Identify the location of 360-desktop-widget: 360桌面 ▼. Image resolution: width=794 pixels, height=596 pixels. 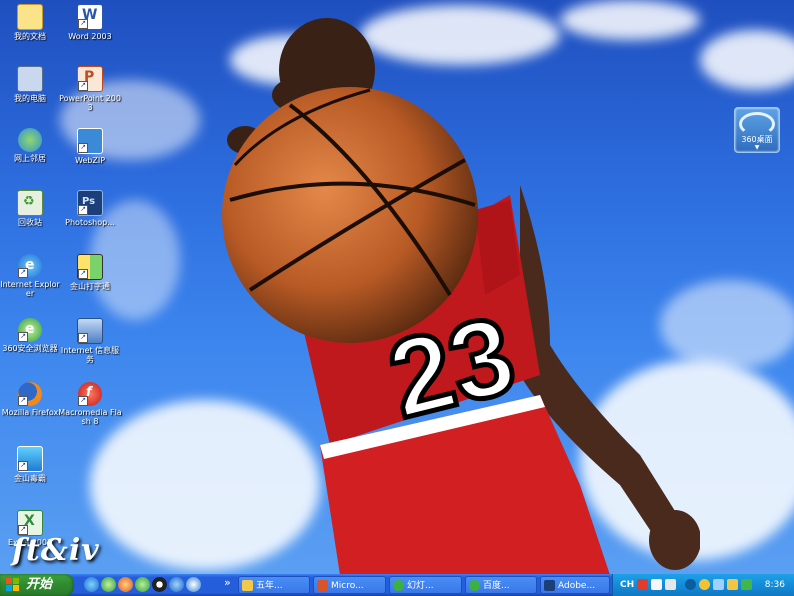
(757, 130).